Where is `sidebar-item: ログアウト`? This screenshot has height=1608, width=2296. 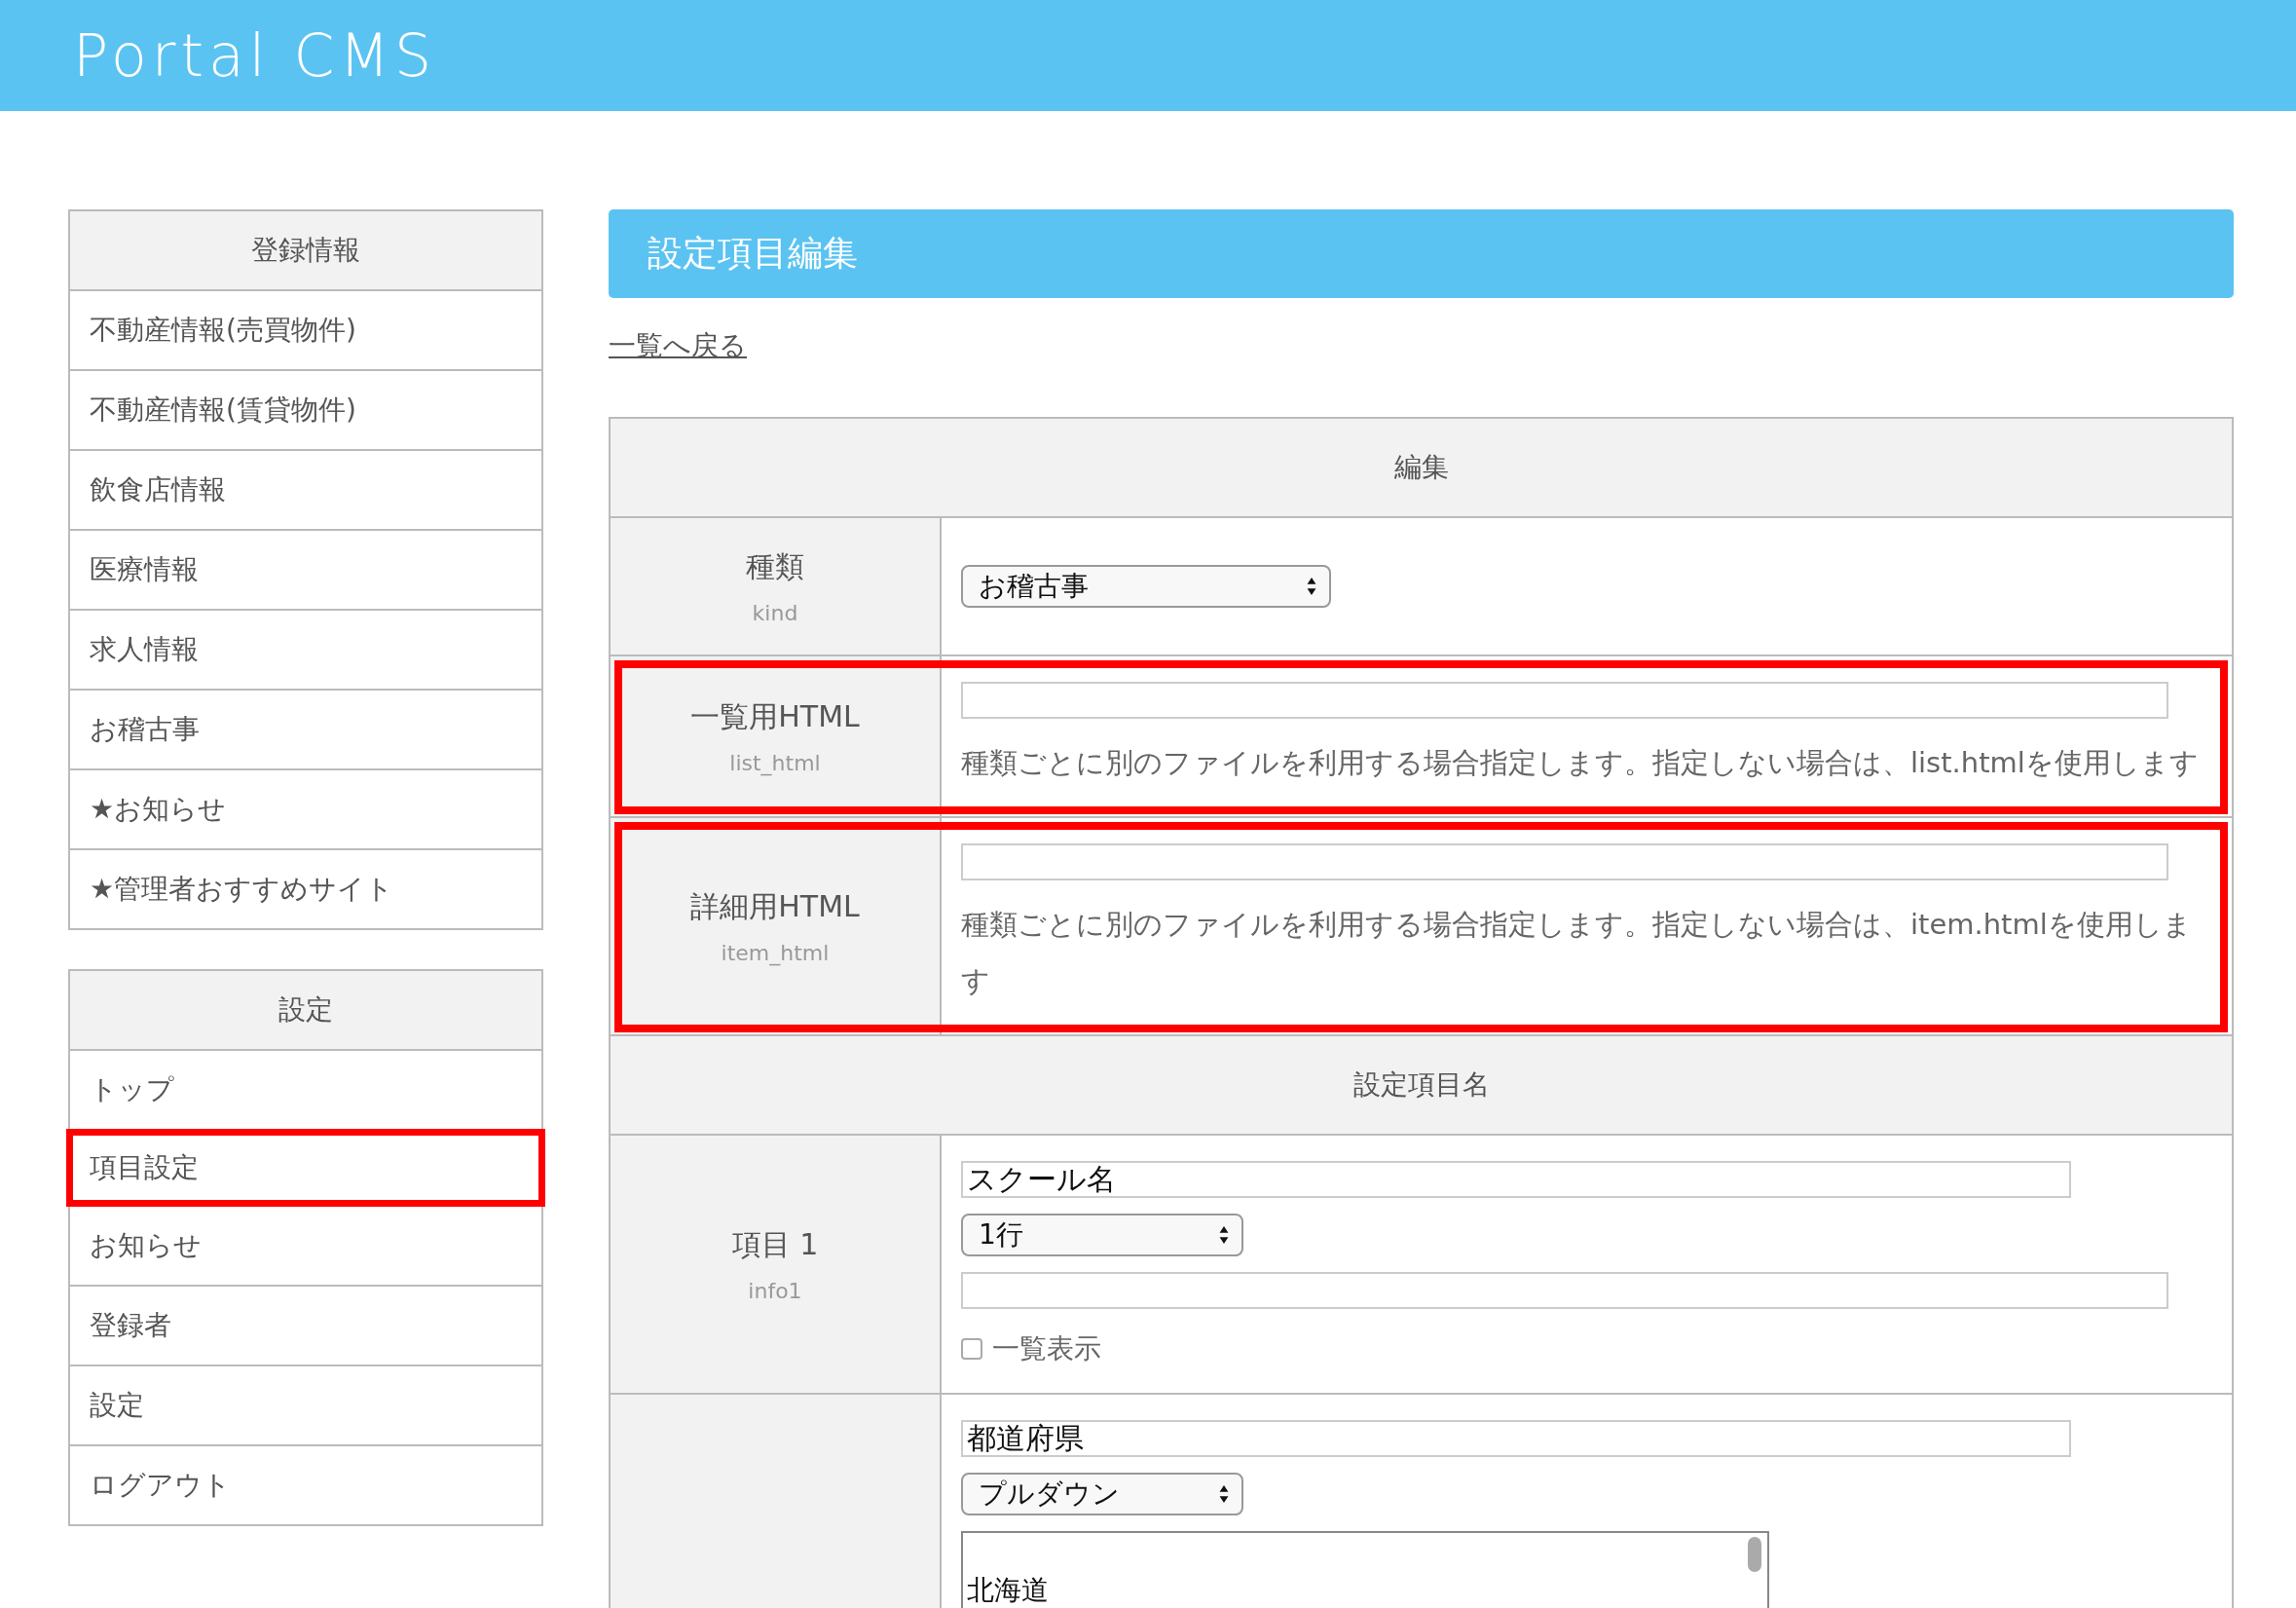
sidebar-item: ログアウト is located at coordinates (306, 1484).